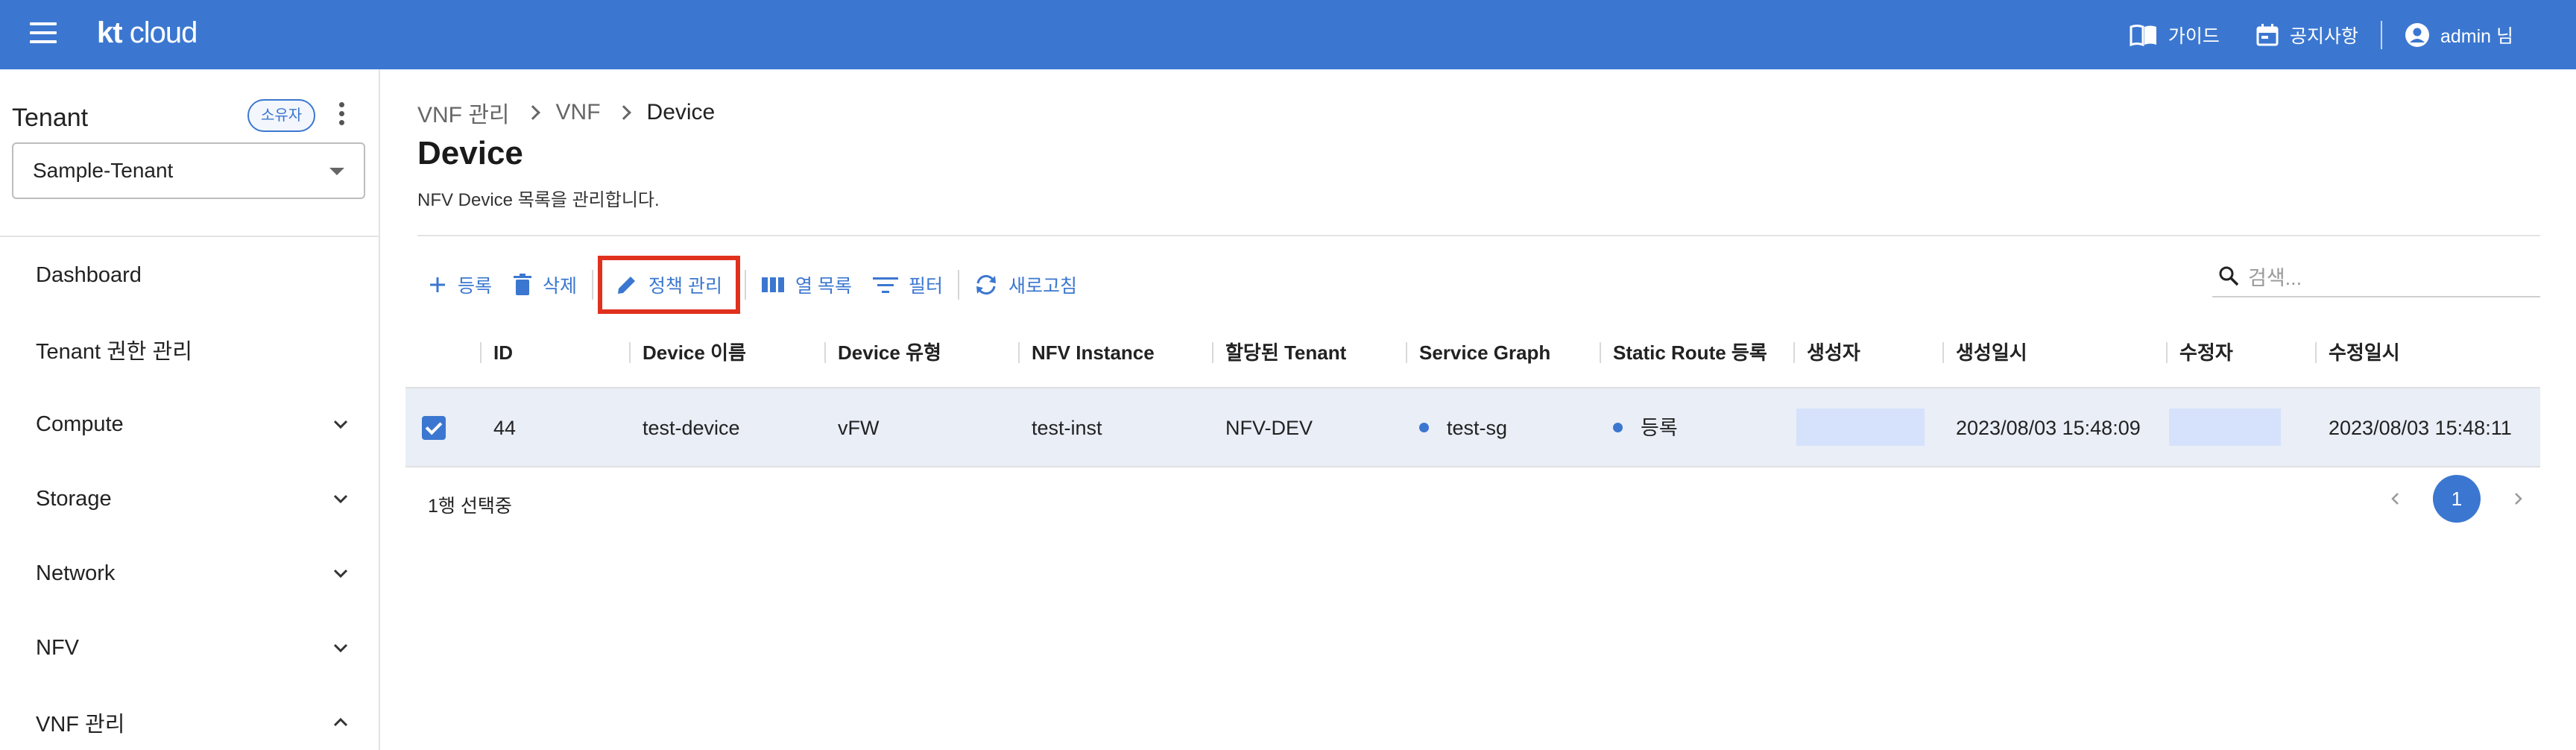  I want to click on cell-id: 44, so click(505, 428).